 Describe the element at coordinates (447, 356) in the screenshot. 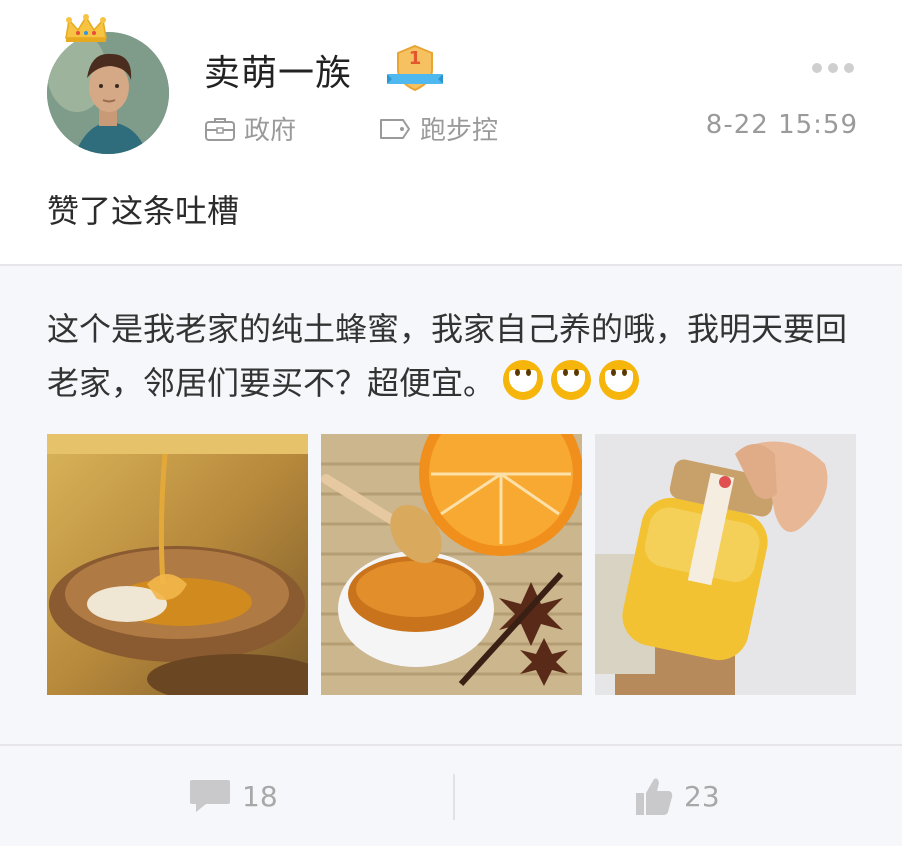

I see `post-text: 这个是我老家的纯土蜂蜜，我家自己养的哦，我明天要回老家，邻居们要买不？超便宜。` at that location.